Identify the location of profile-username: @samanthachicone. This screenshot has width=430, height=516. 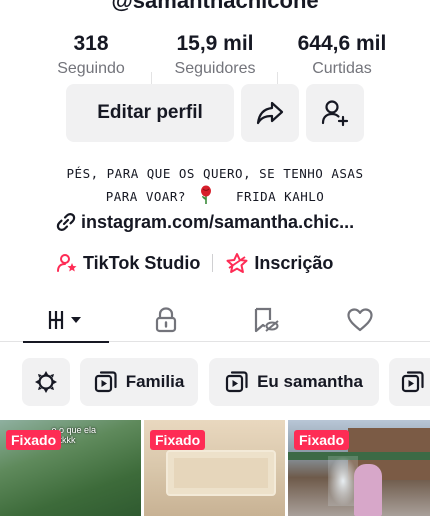
(215, 6).